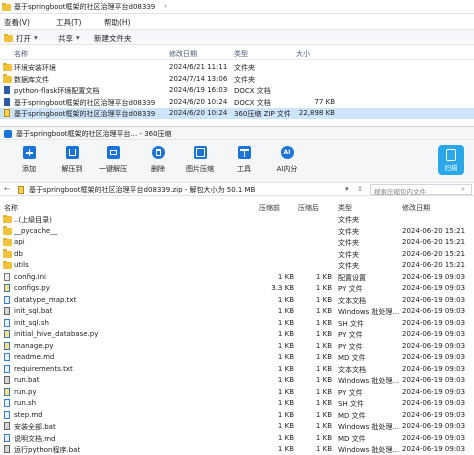 The height and width of the screenshot is (455, 474). What do you see at coordinates (308, 208) in the screenshot?
I see `zip-column-after: 压缩后` at bounding box center [308, 208].